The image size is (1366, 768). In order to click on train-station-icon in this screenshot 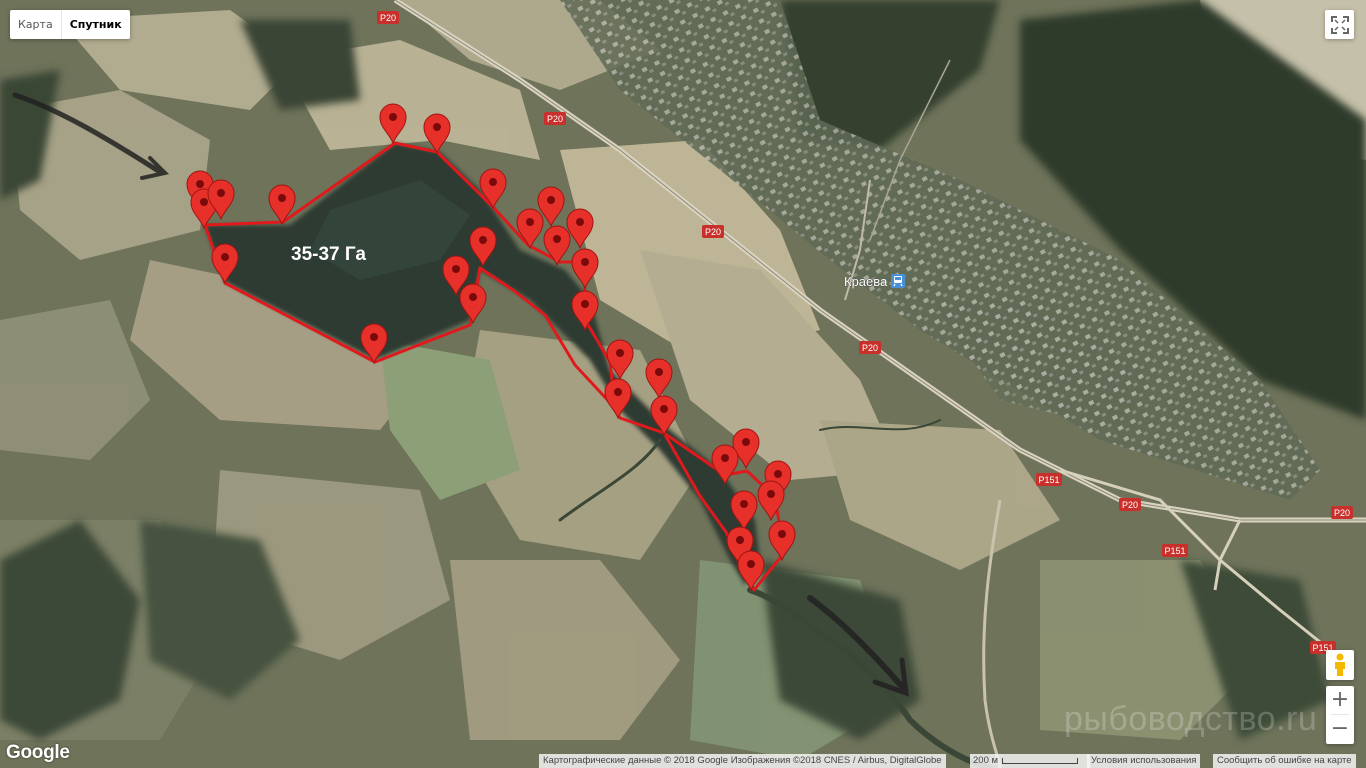, I will do `click(898, 281)`.